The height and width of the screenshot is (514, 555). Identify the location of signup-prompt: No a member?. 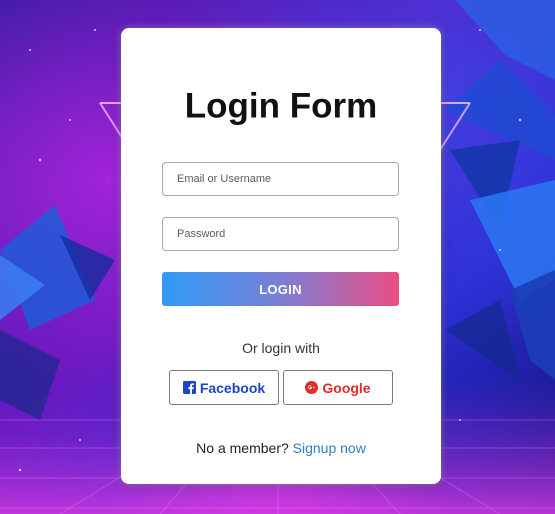
(244, 448).